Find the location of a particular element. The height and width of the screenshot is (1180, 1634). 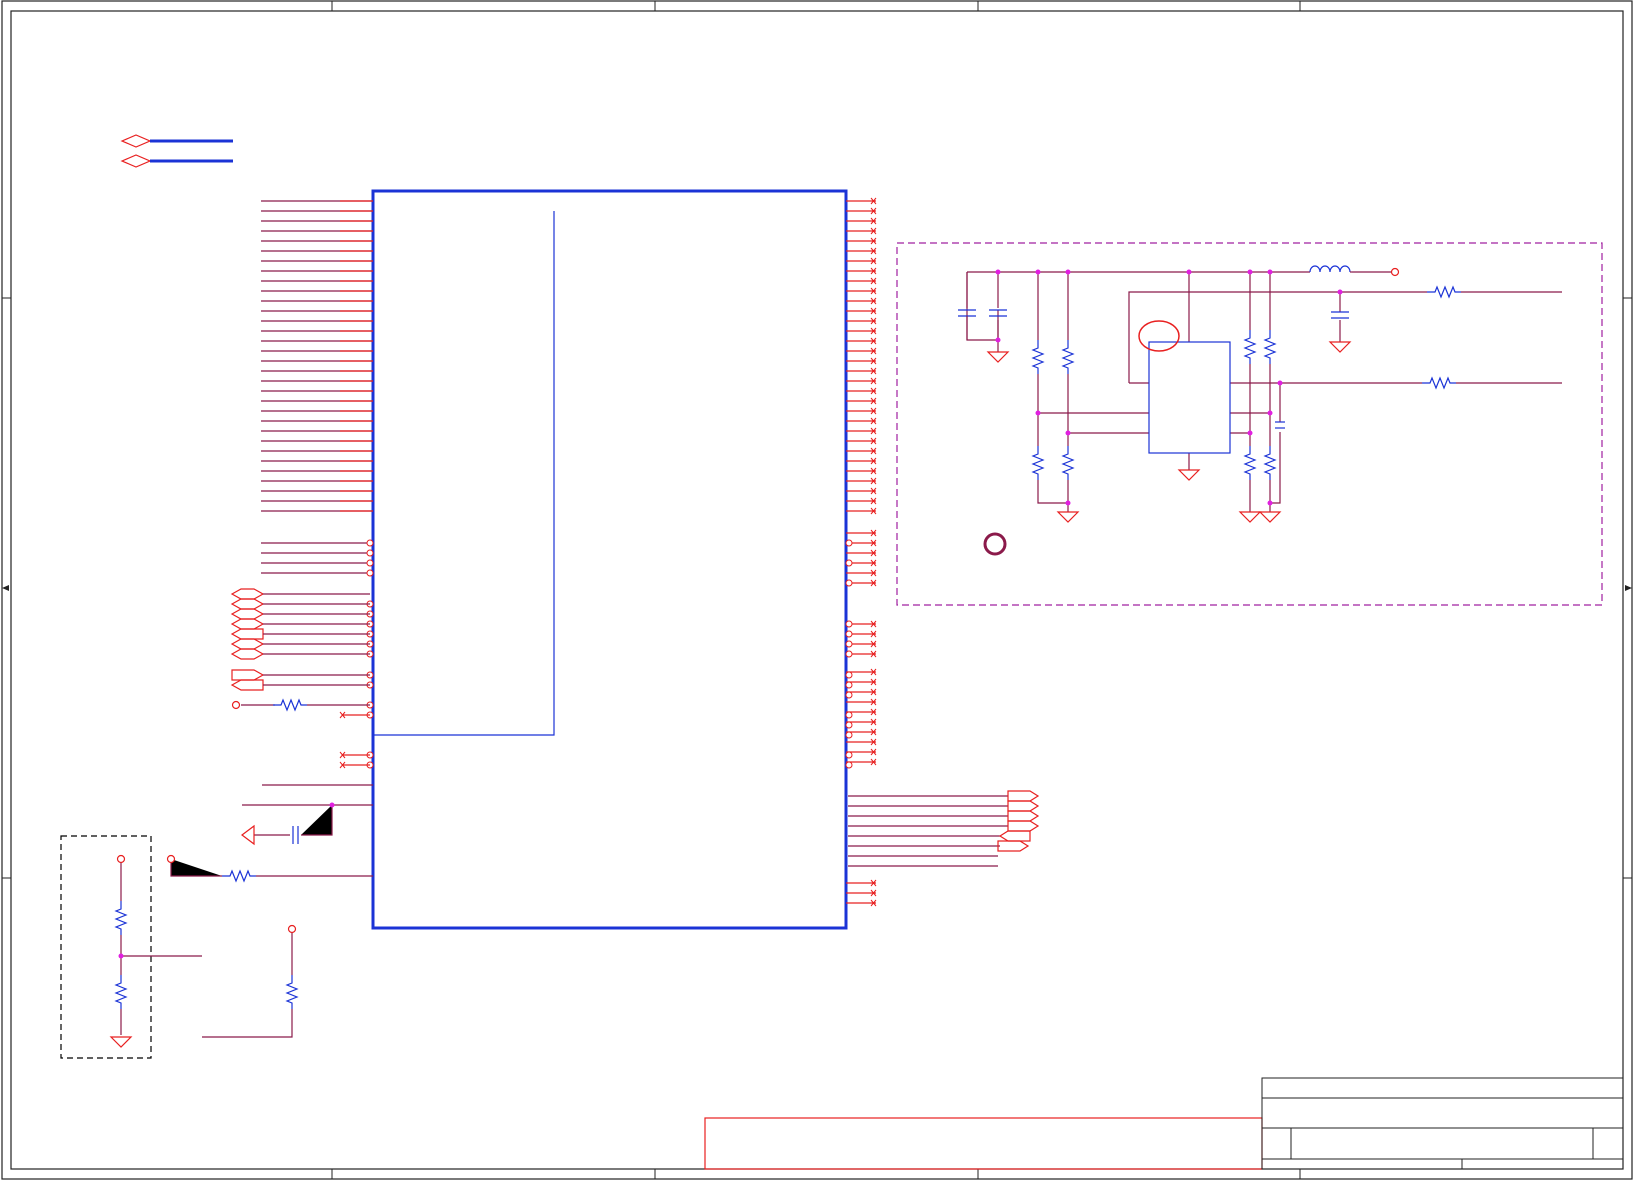

pin1-marker is located at coordinates (1159, 336).